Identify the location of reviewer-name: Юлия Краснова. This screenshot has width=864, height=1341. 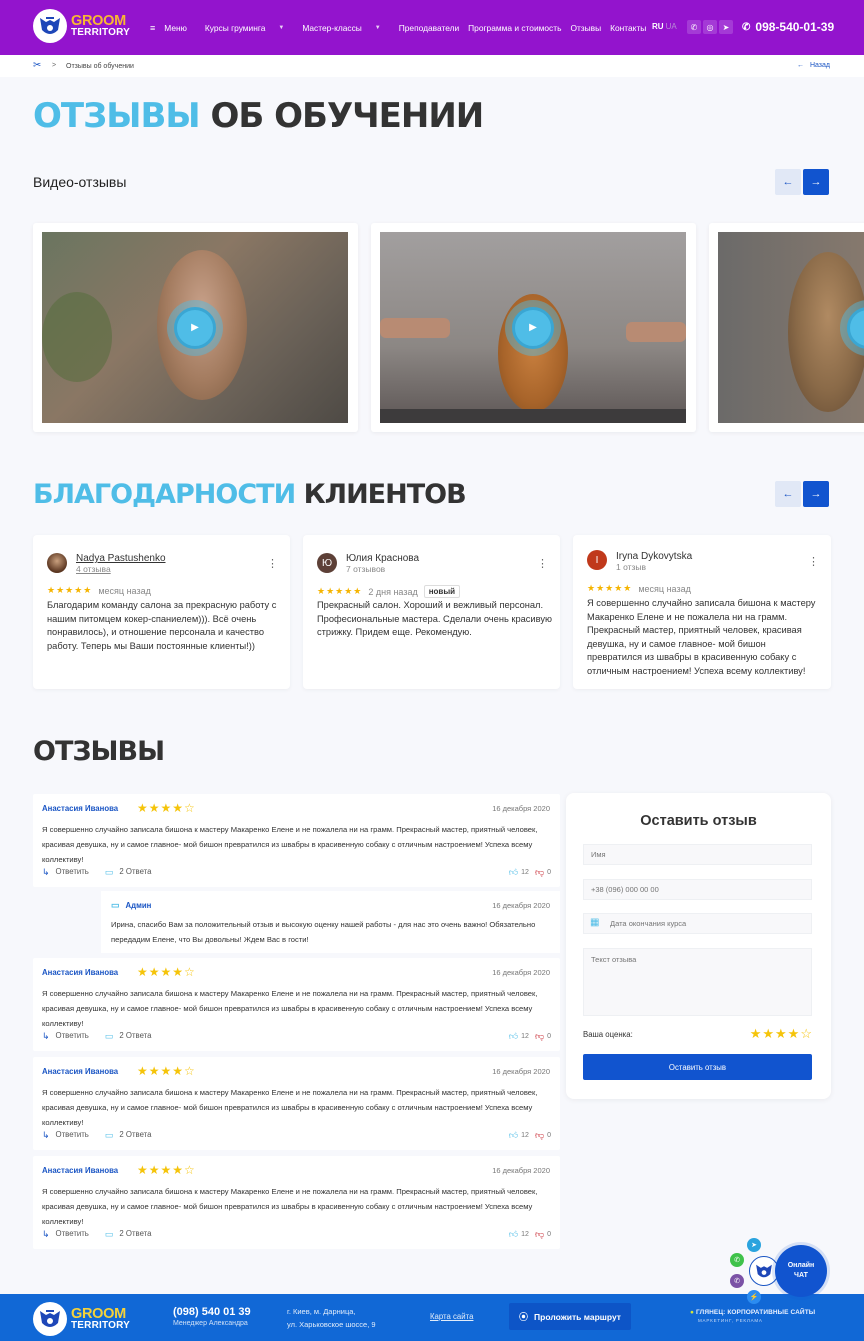
(382, 558).